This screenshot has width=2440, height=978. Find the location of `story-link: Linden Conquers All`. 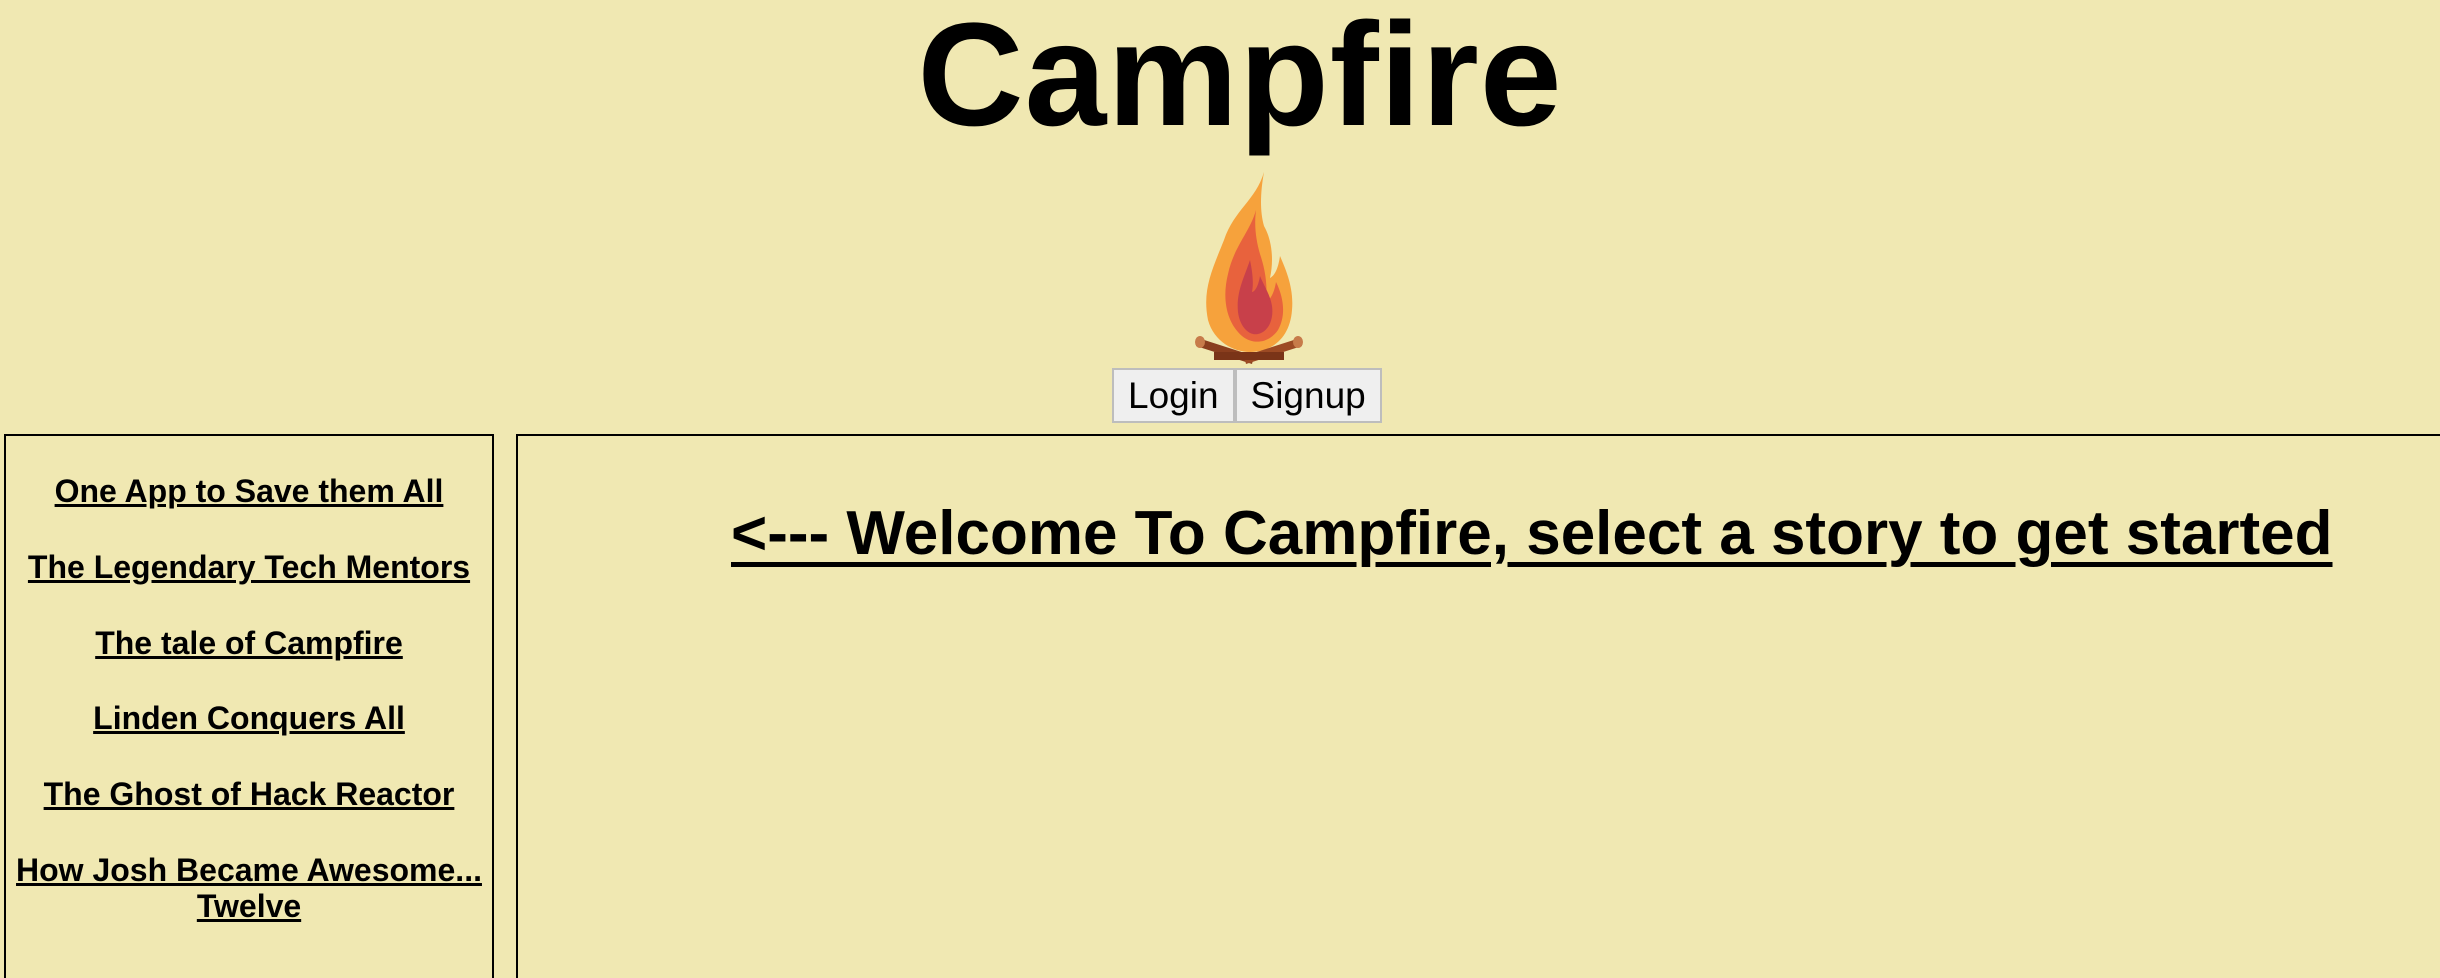

story-link: Linden Conquers All is located at coordinates (249, 718).